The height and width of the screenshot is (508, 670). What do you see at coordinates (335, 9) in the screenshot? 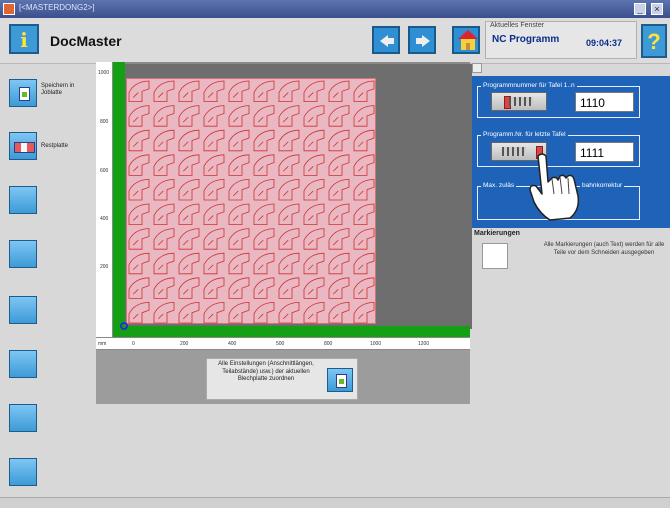
I see `title-bar: [<MASTERDONG2>] _ ×` at bounding box center [335, 9].